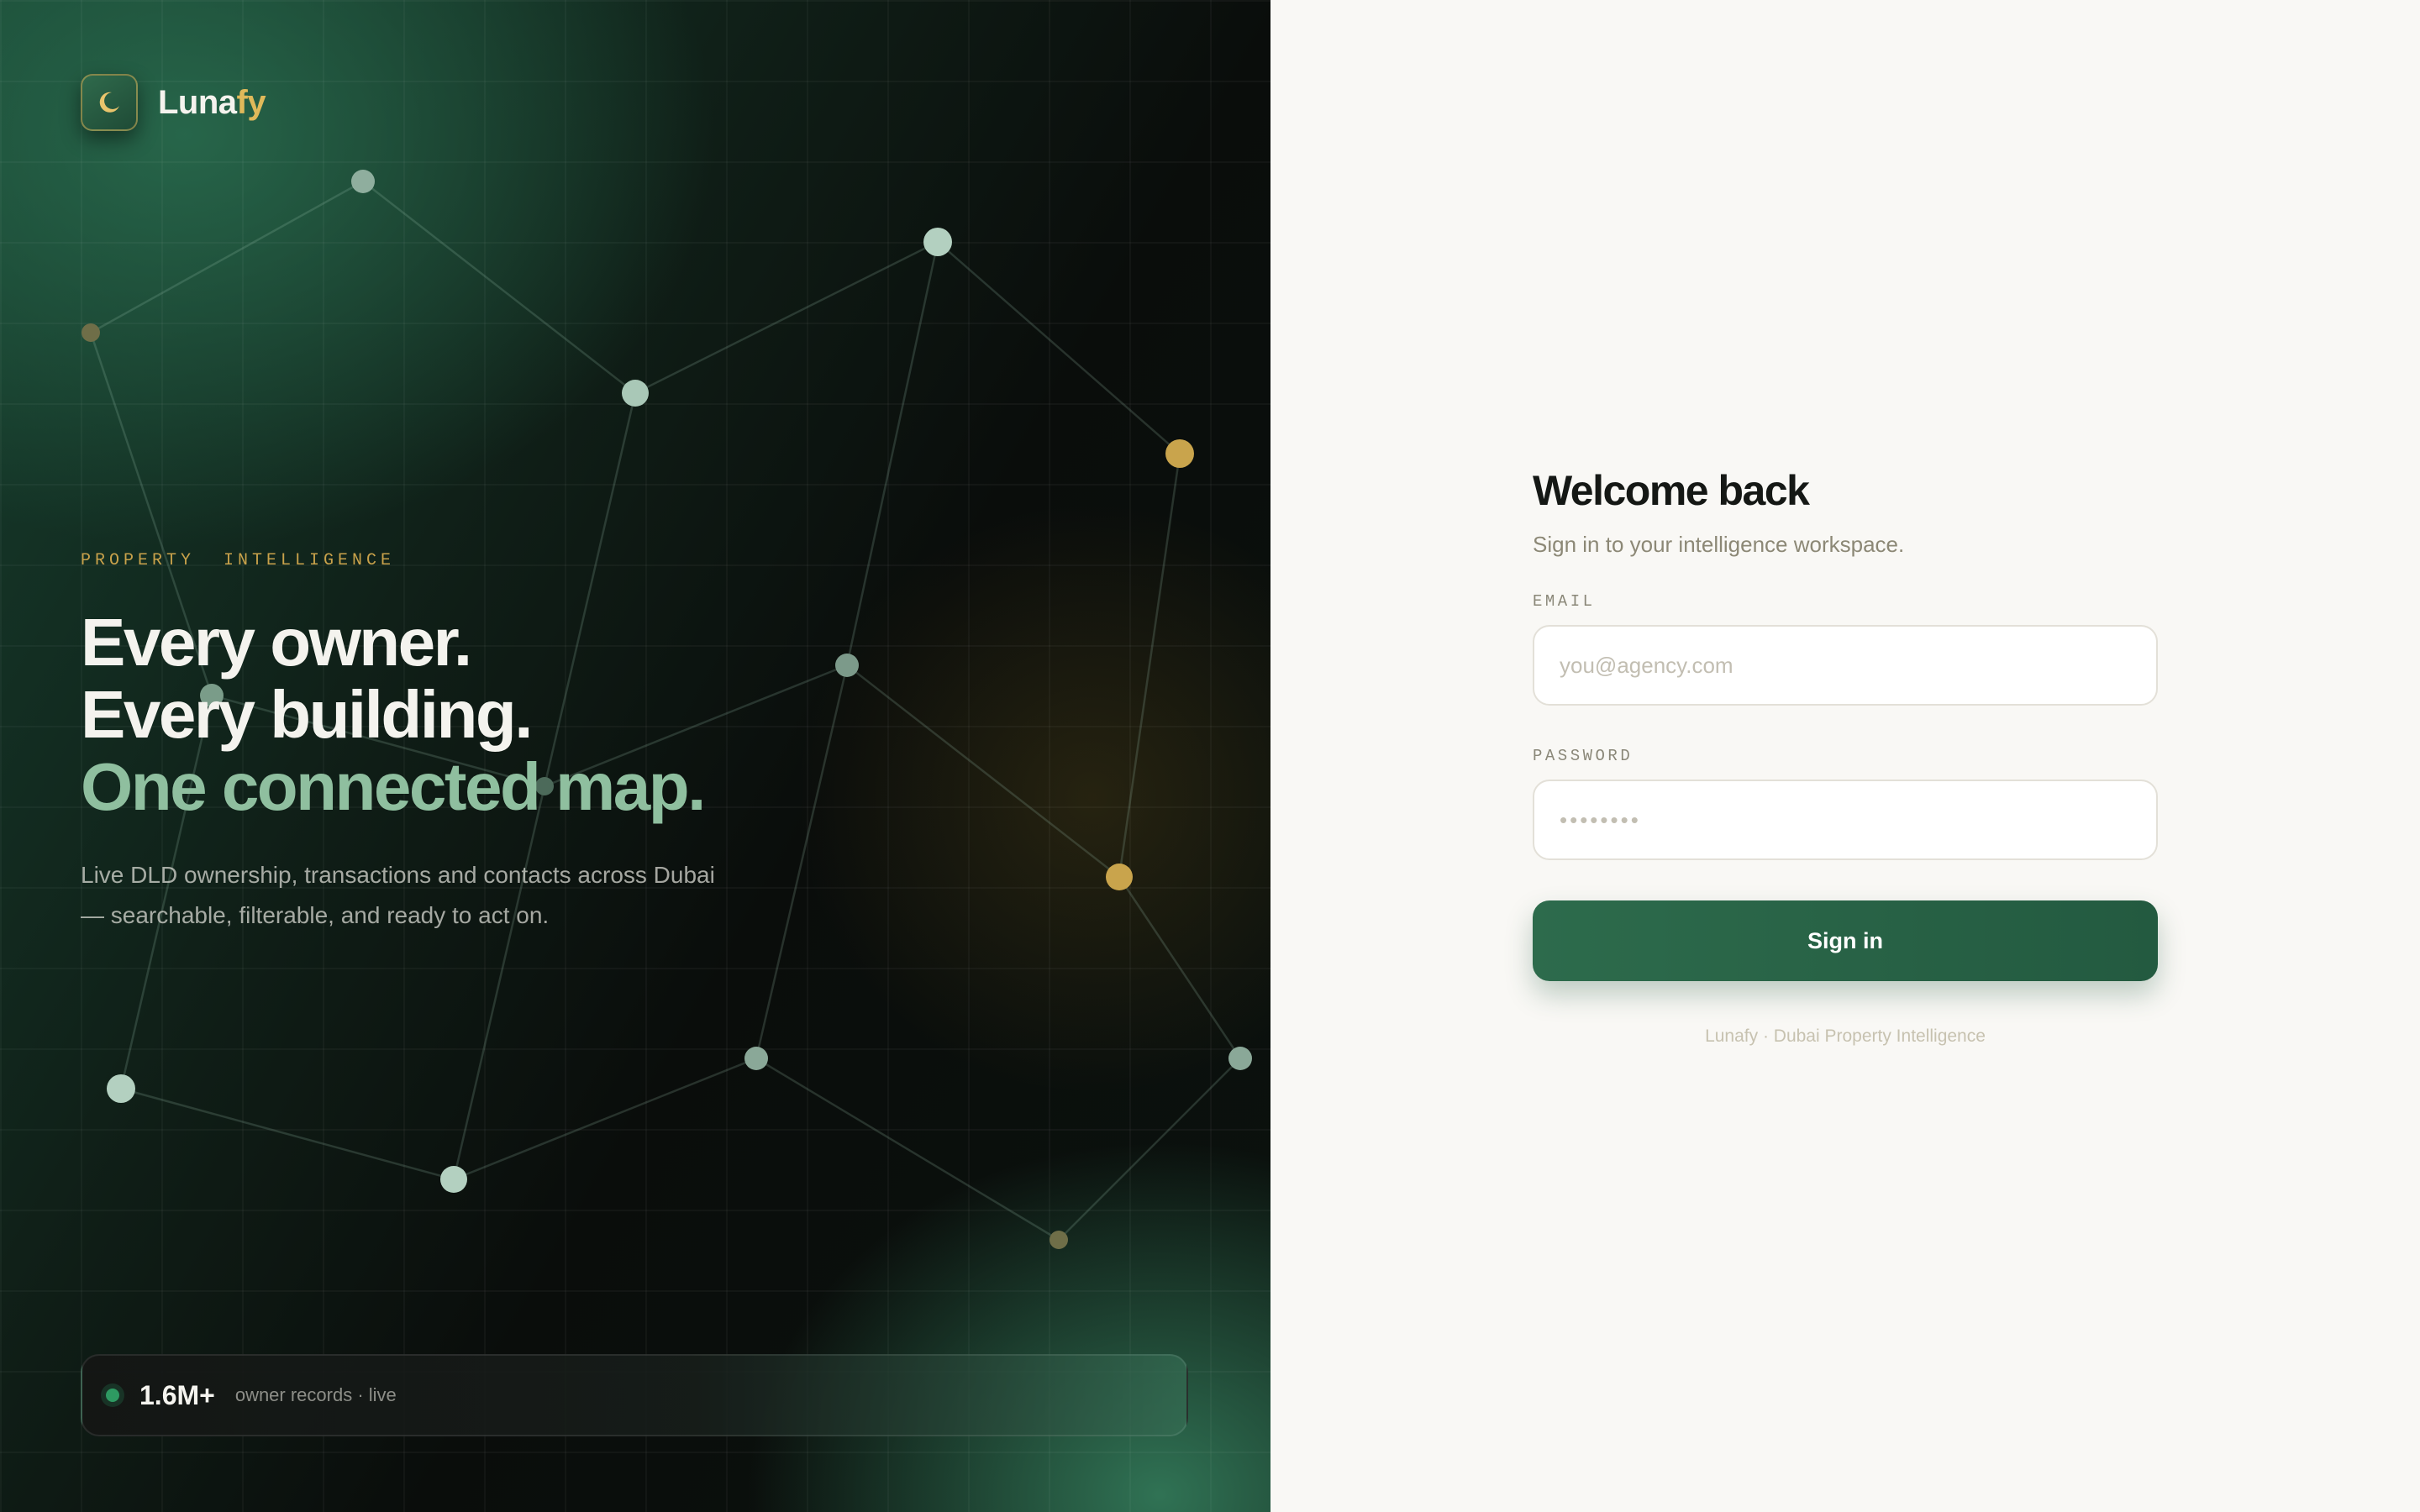  I want to click on brand-logo, so click(109, 102).